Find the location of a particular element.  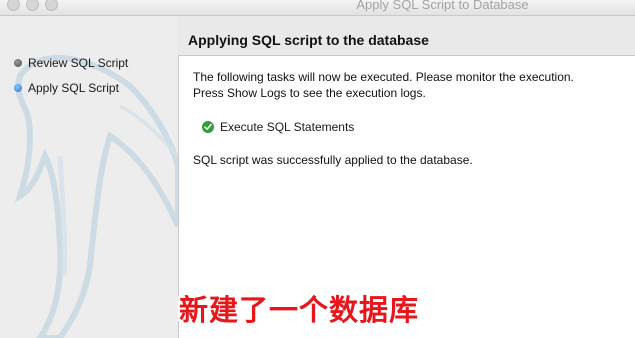

page-title: Applying SQL script to the database is located at coordinates (308, 40).